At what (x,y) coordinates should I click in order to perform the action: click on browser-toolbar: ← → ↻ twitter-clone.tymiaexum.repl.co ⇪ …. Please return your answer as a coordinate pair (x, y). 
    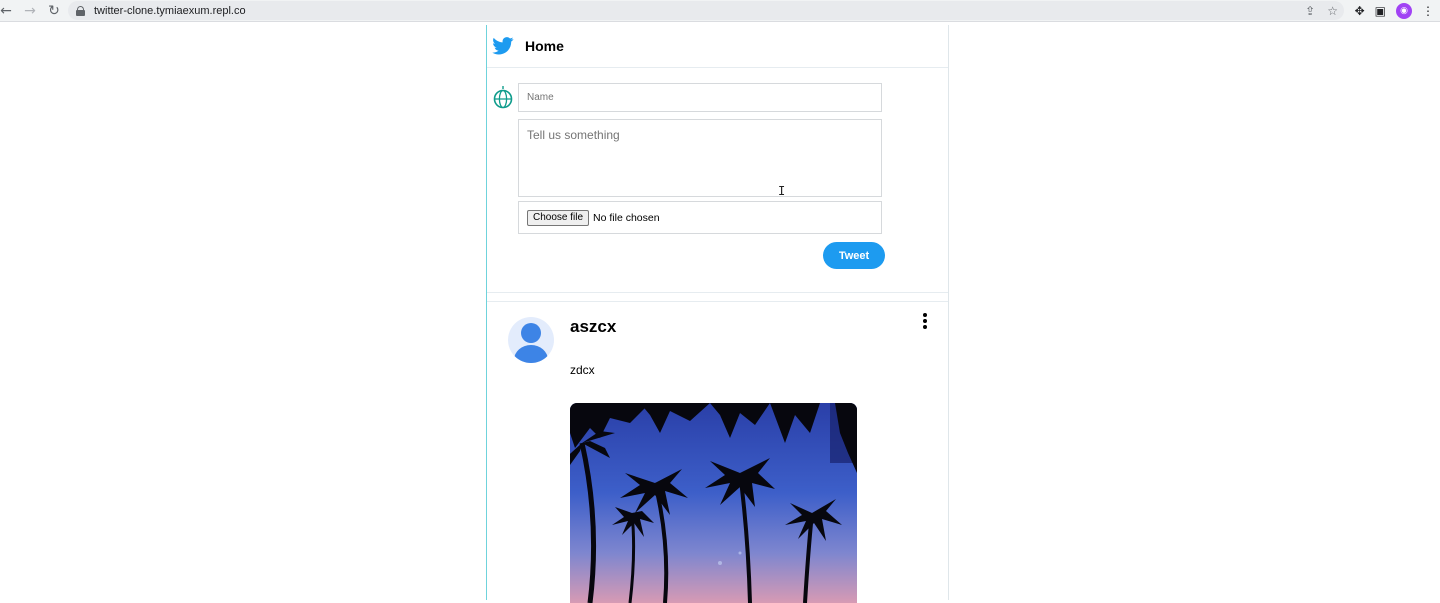
    Looking at the image, I should click on (720, 11).